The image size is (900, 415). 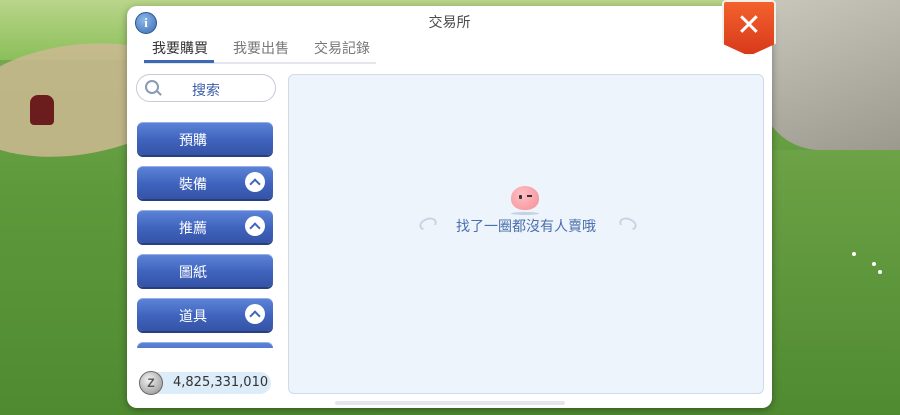 What do you see at coordinates (205, 345) in the screenshot?
I see `category-more` at bounding box center [205, 345].